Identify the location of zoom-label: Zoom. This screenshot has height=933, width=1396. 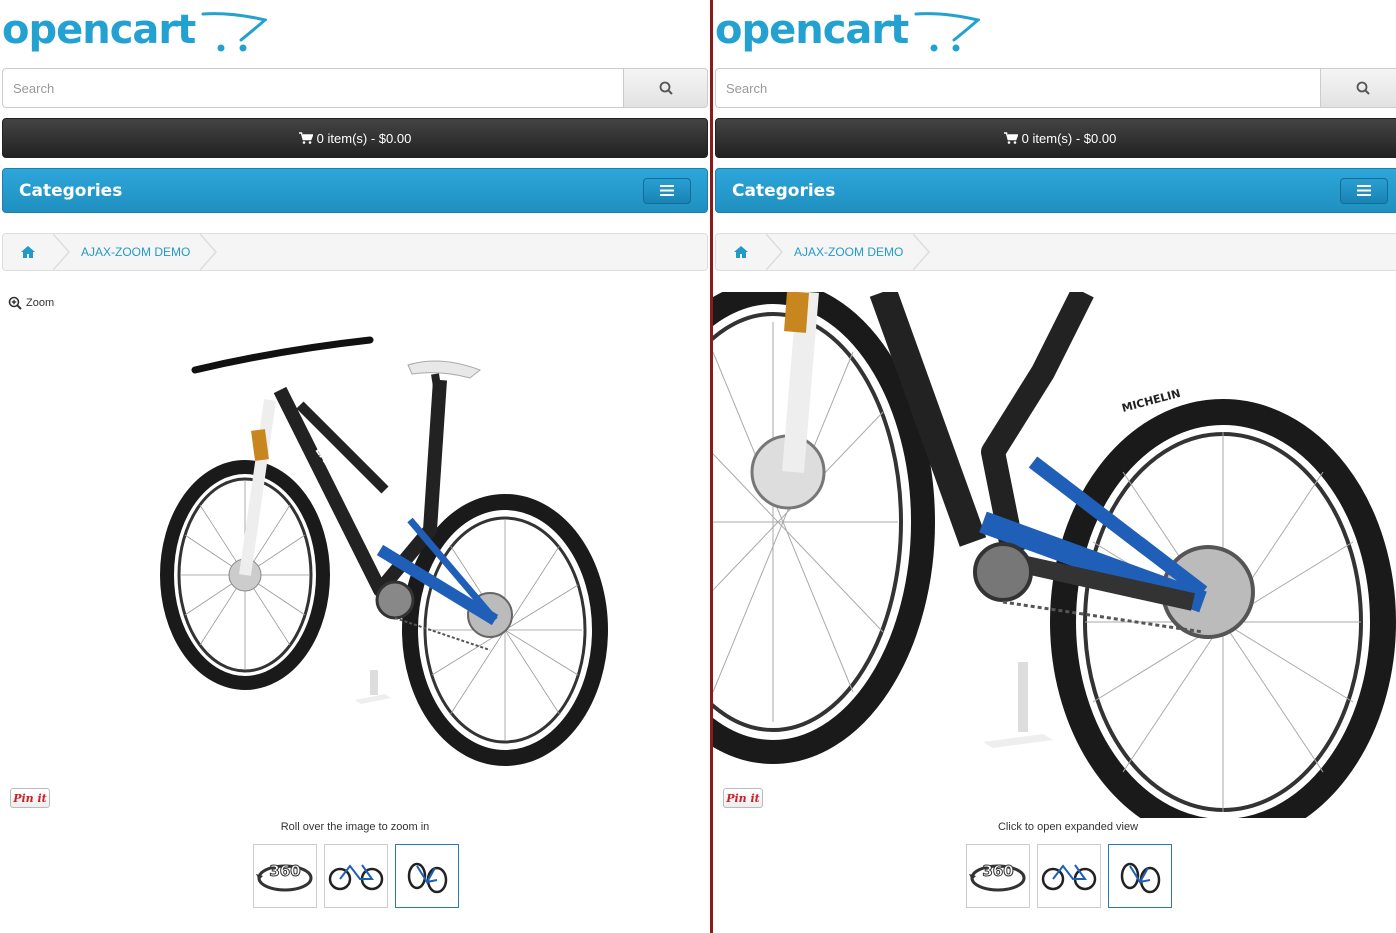
(40, 303).